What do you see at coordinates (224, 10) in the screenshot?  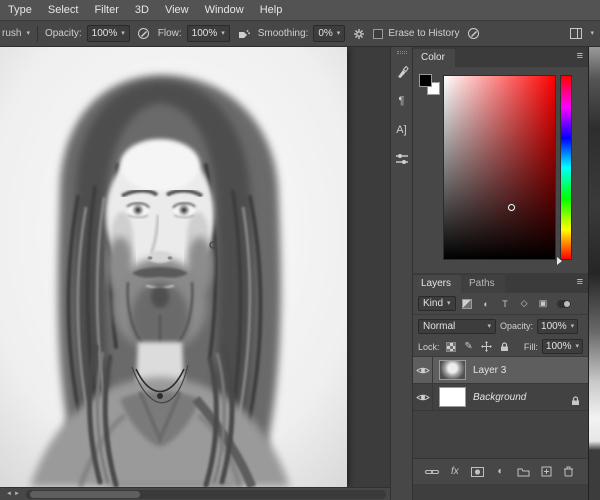 I see `menu-window: Window` at bounding box center [224, 10].